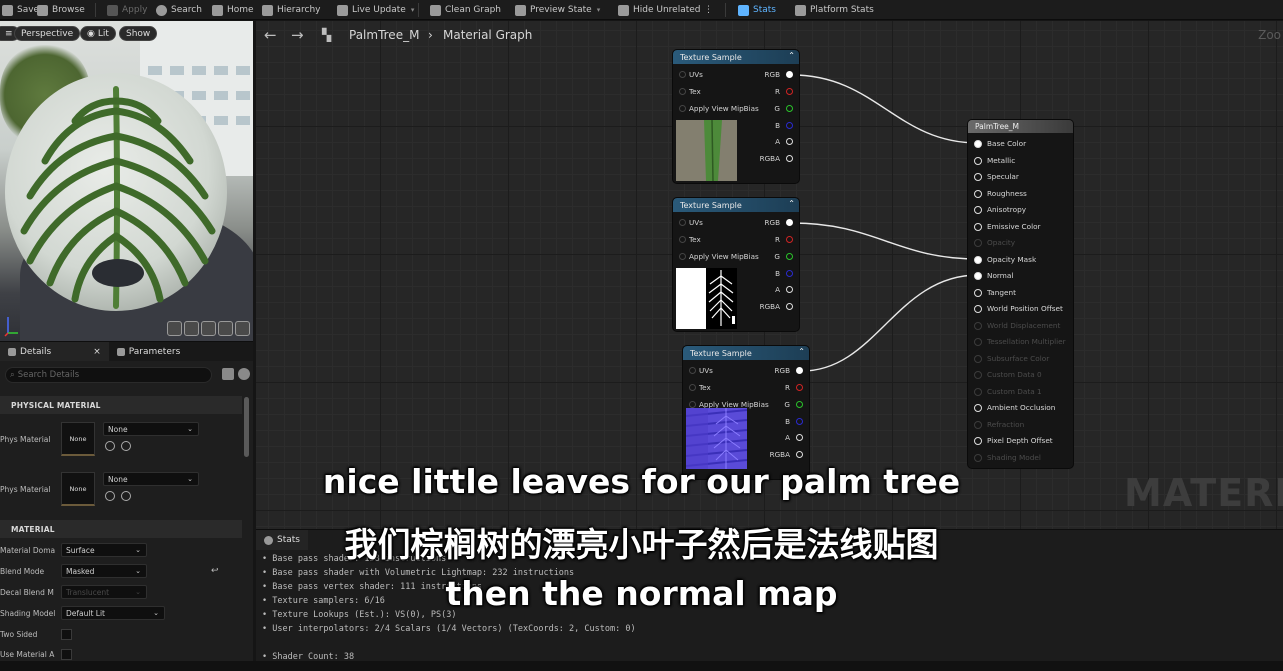 Image resolution: width=1283 pixels, height=671 pixels. I want to click on material-pin-label: Subsurface Color, so click(1018, 358).